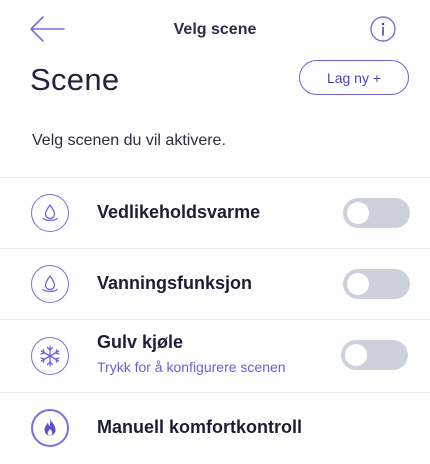  I want to click on scene-title: Vedlikeholdsvarme, so click(179, 212).